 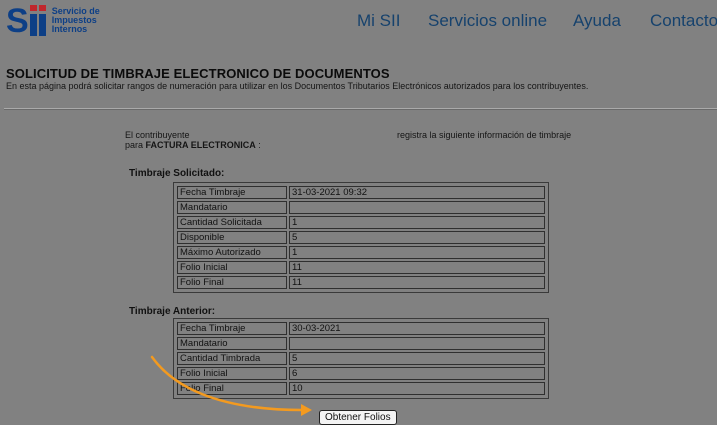 I want to click on nav-mi-sii: Mi SII, so click(x=378, y=21).